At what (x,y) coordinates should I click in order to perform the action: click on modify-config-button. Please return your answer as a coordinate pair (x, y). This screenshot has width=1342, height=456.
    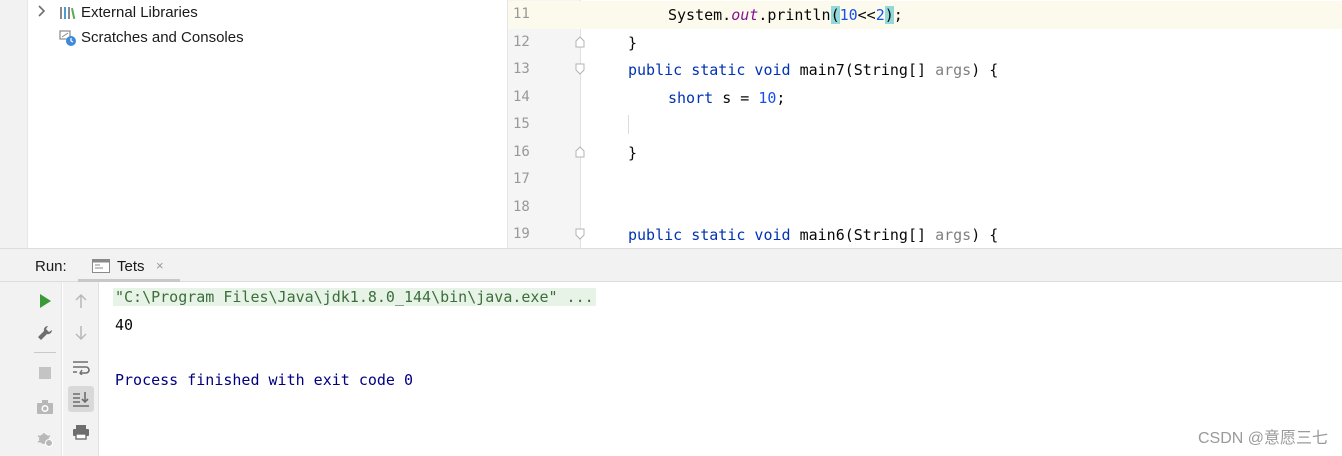
    Looking at the image, I should click on (45, 333).